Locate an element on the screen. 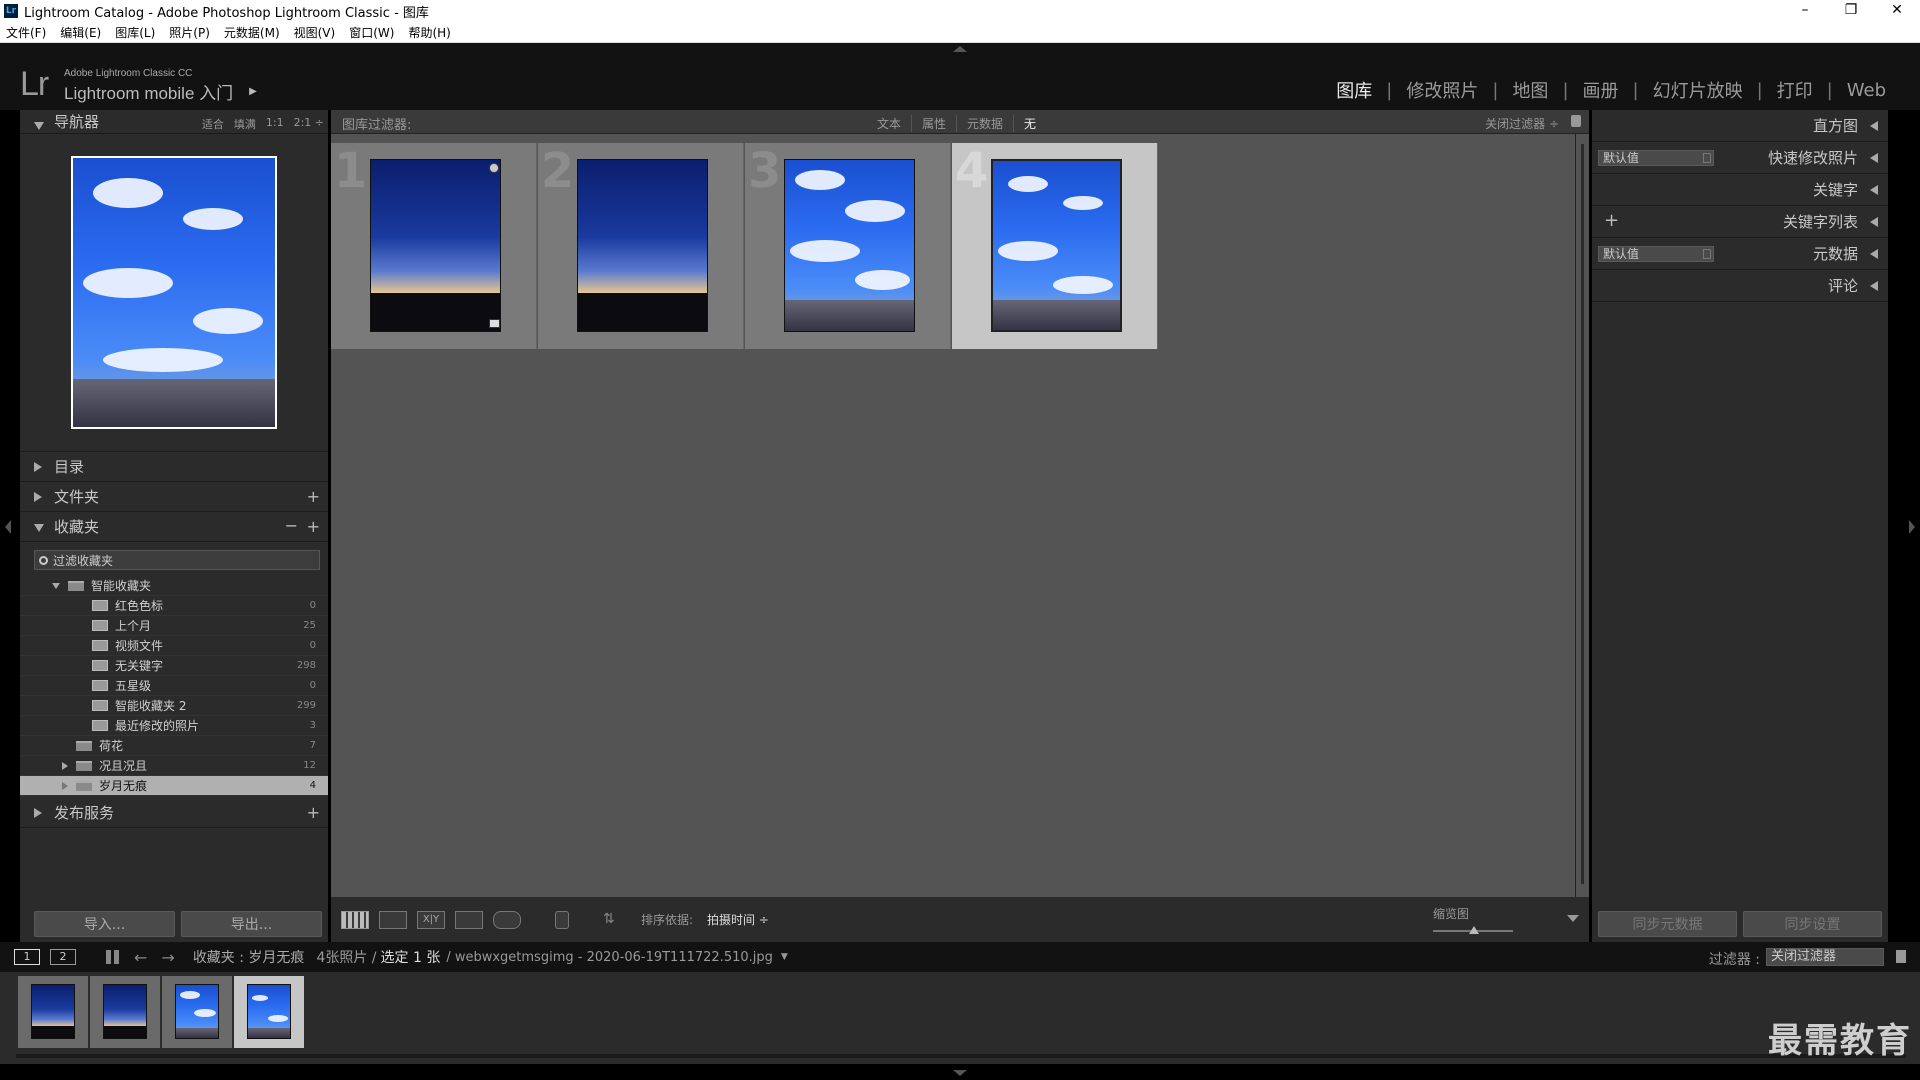 The width and height of the screenshot is (1920, 1080). grid-cell-selected: 4 is located at coordinates (1055, 246).